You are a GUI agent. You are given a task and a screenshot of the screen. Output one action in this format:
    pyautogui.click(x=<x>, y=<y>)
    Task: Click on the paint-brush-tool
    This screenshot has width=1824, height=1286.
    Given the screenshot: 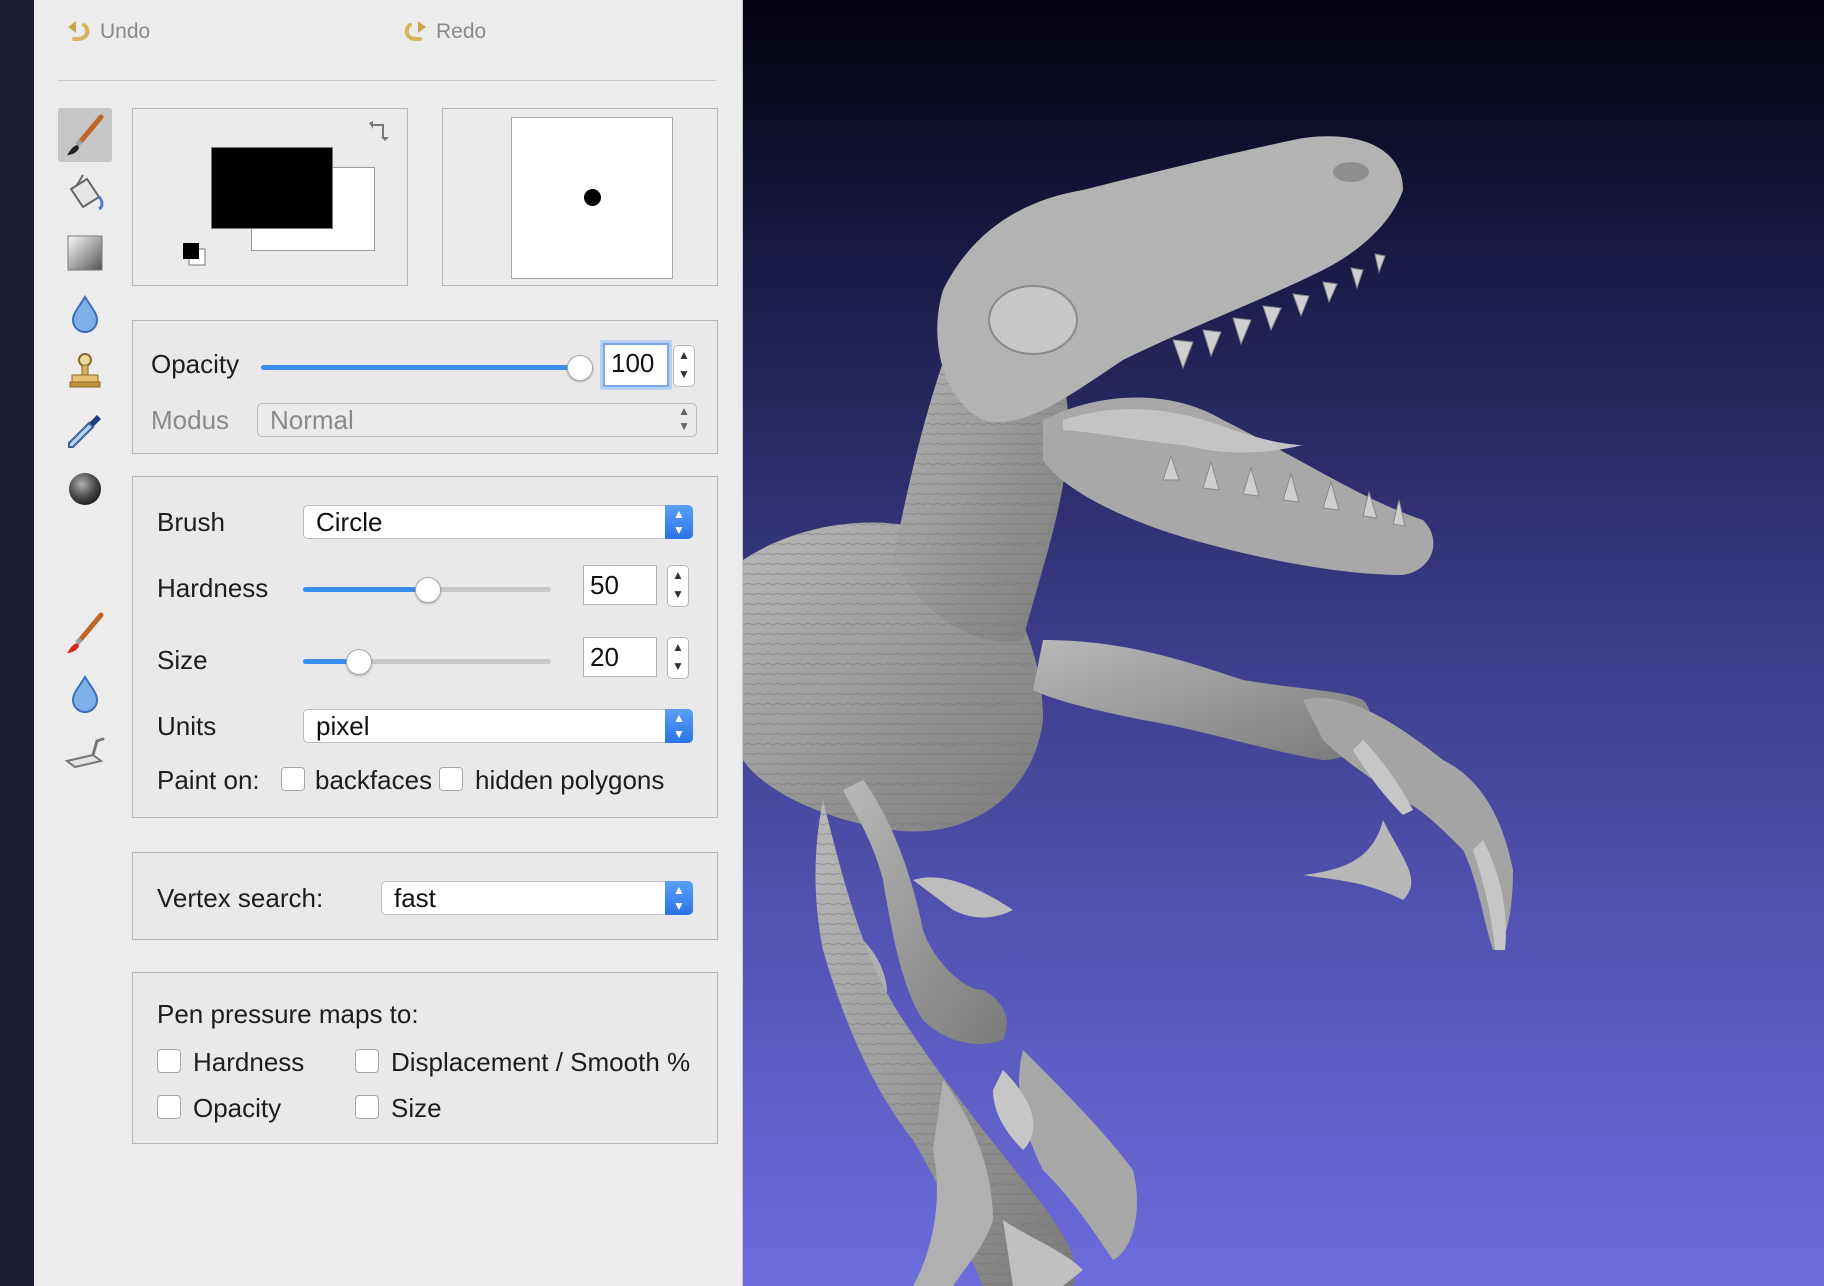 What is the action you would take?
    pyautogui.click(x=85, y=135)
    